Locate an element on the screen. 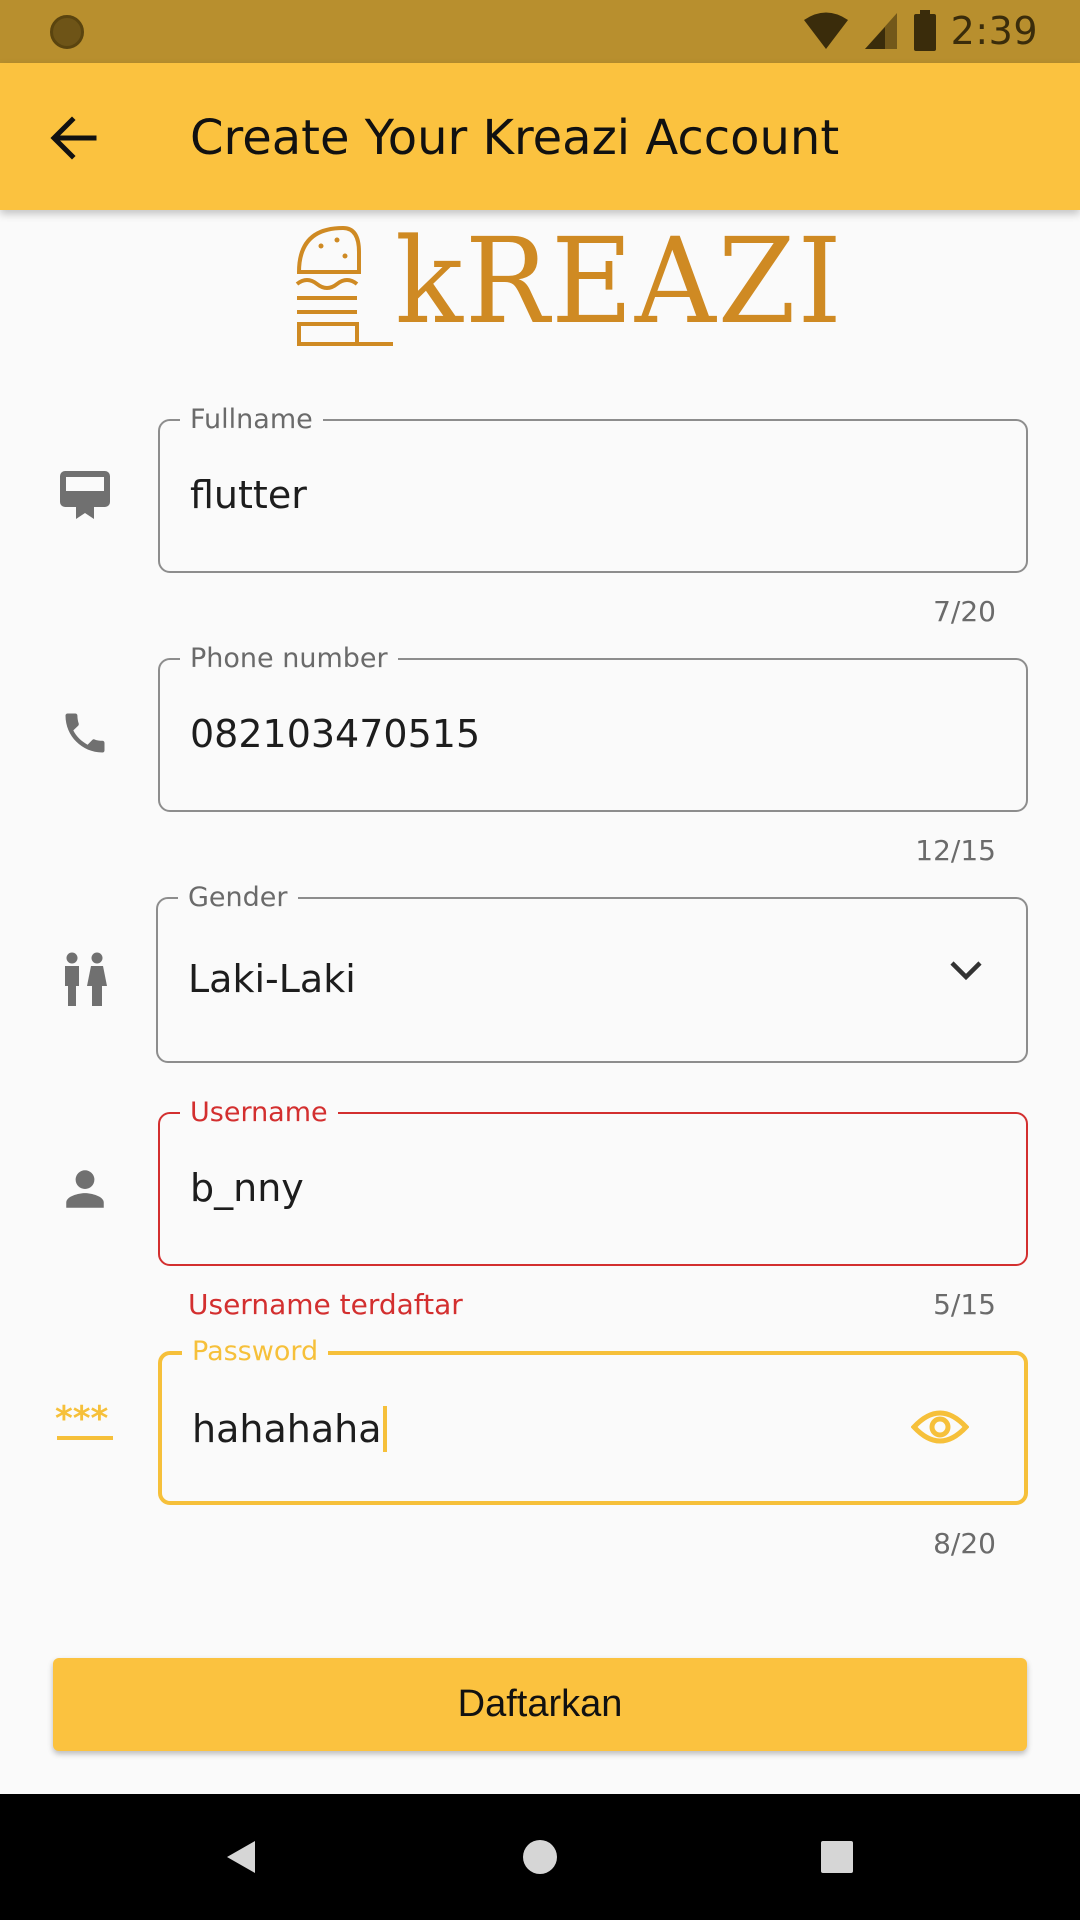 The image size is (1080, 1920). gender-dropdown: Gender Laki-Laki is located at coordinates (592, 972).